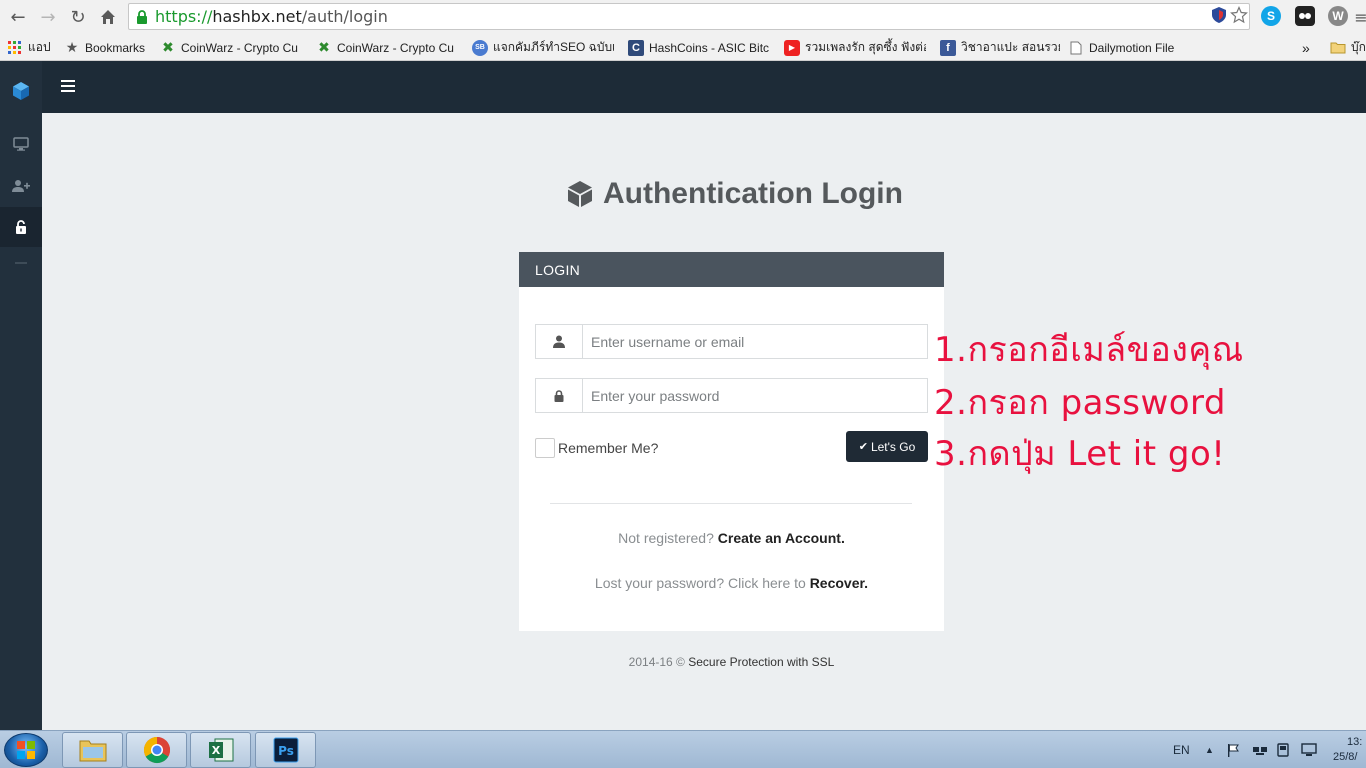 The height and width of the screenshot is (768, 1366). What do you see at coordinates (1283, 749) in the screenshot?
I see `tray-device-icon` at bounding box center [1283, 749].